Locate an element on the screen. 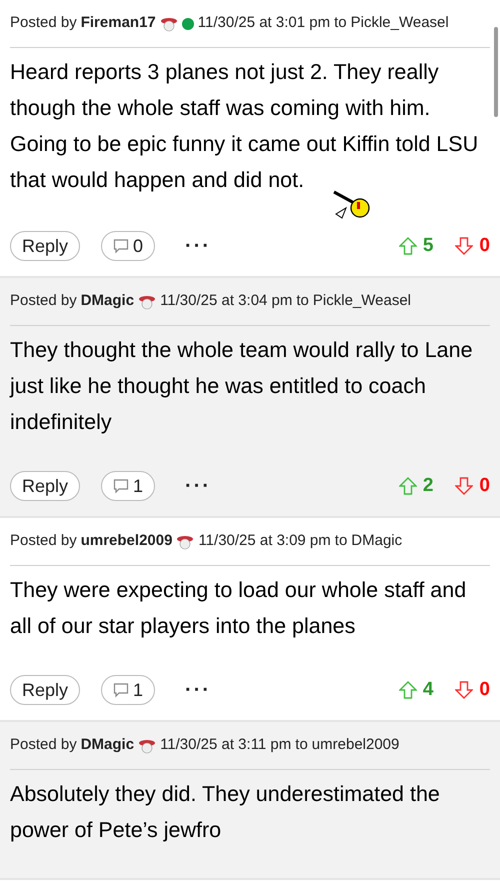  post-time: 11/30/25 at 3:09 pm is located at coordinates (264, 541).